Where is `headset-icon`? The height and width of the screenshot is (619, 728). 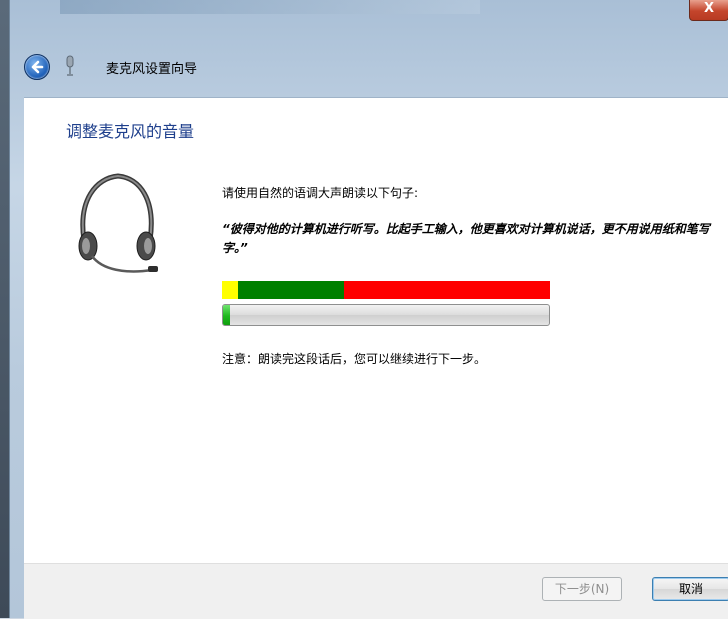 headset-icon is located at coordinates (118, 223).